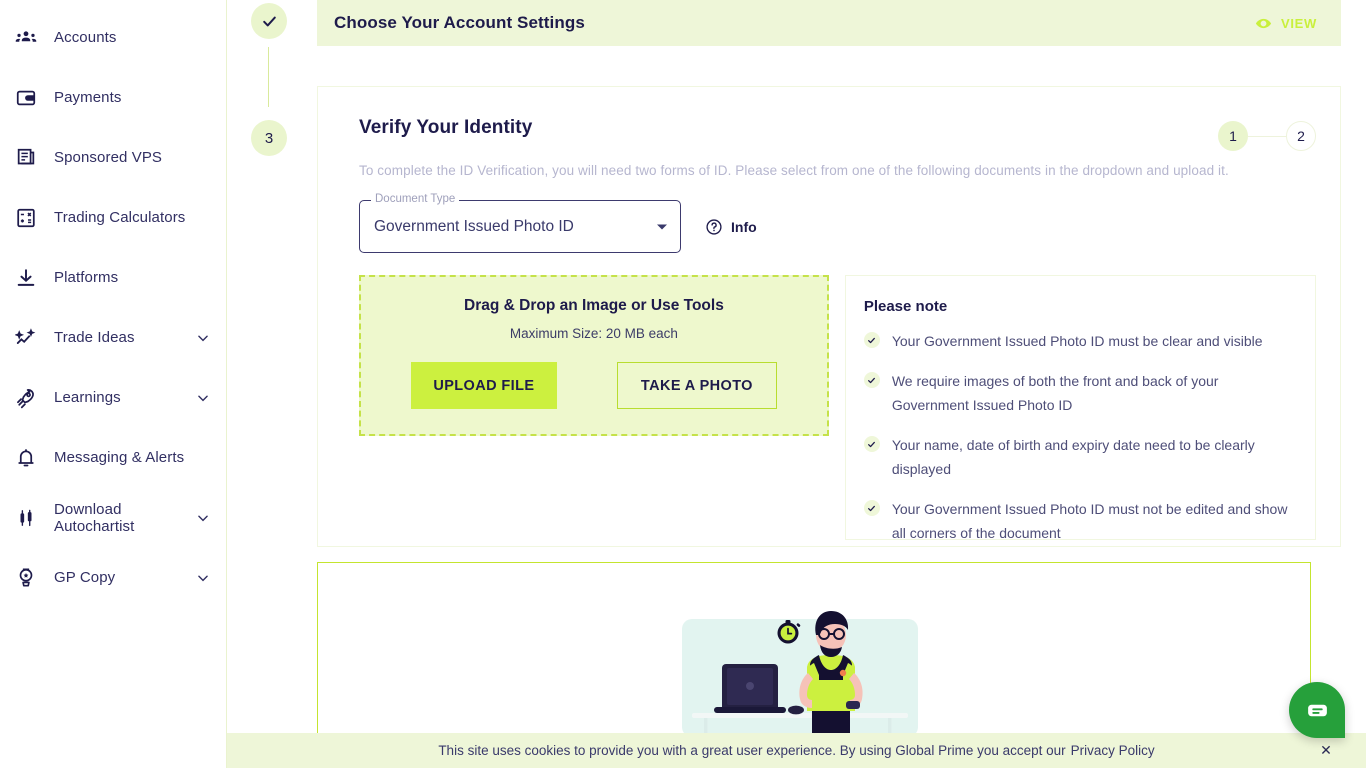 The height and width of the screenshot is (768, 1366). I want to click on sidebar-item-trading-calculators: Trading Calculators, so click(113, 218).